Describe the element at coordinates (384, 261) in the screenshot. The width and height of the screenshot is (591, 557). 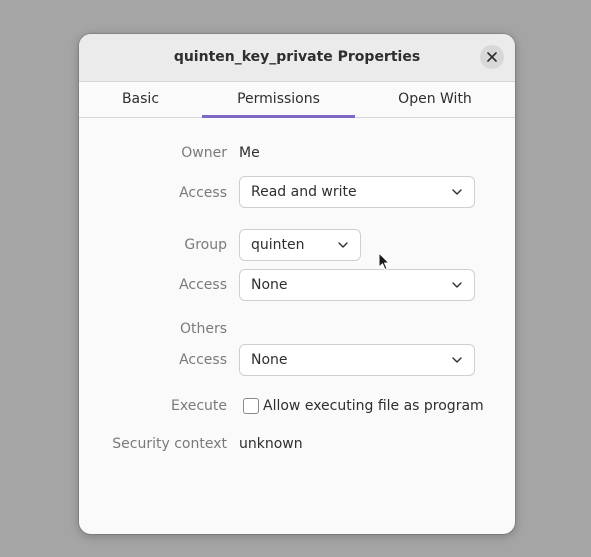
I see `mouse-pointer-icon` at that location.